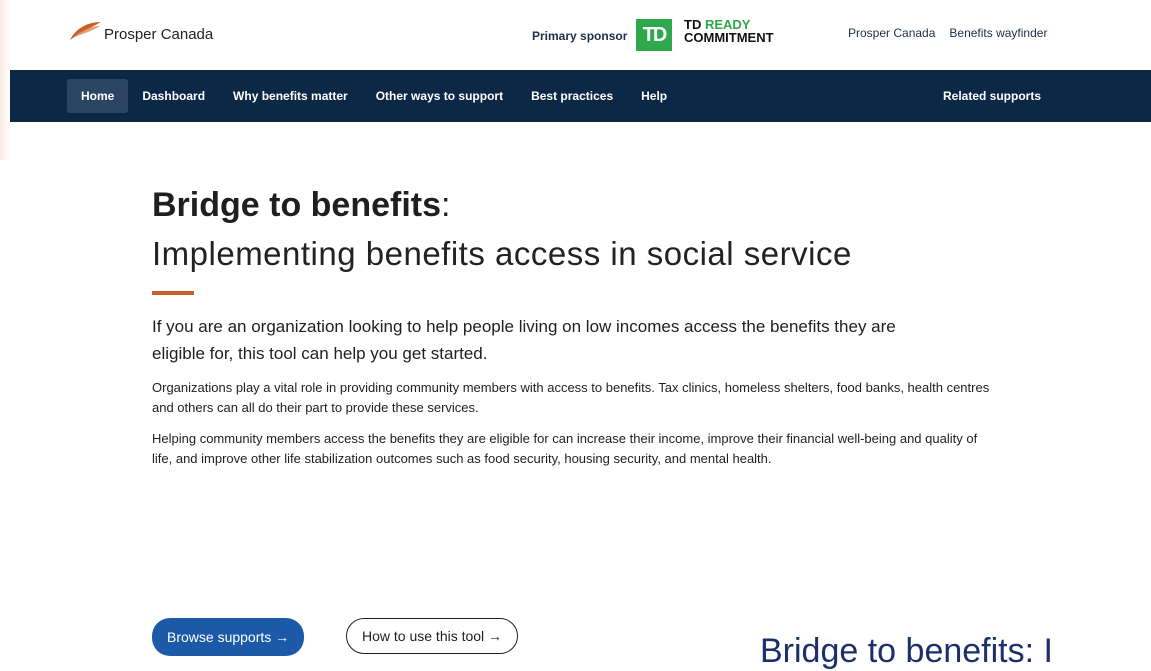  I want to click on nav-other-ways-to-support: Other ways to support, so click(439, 96).